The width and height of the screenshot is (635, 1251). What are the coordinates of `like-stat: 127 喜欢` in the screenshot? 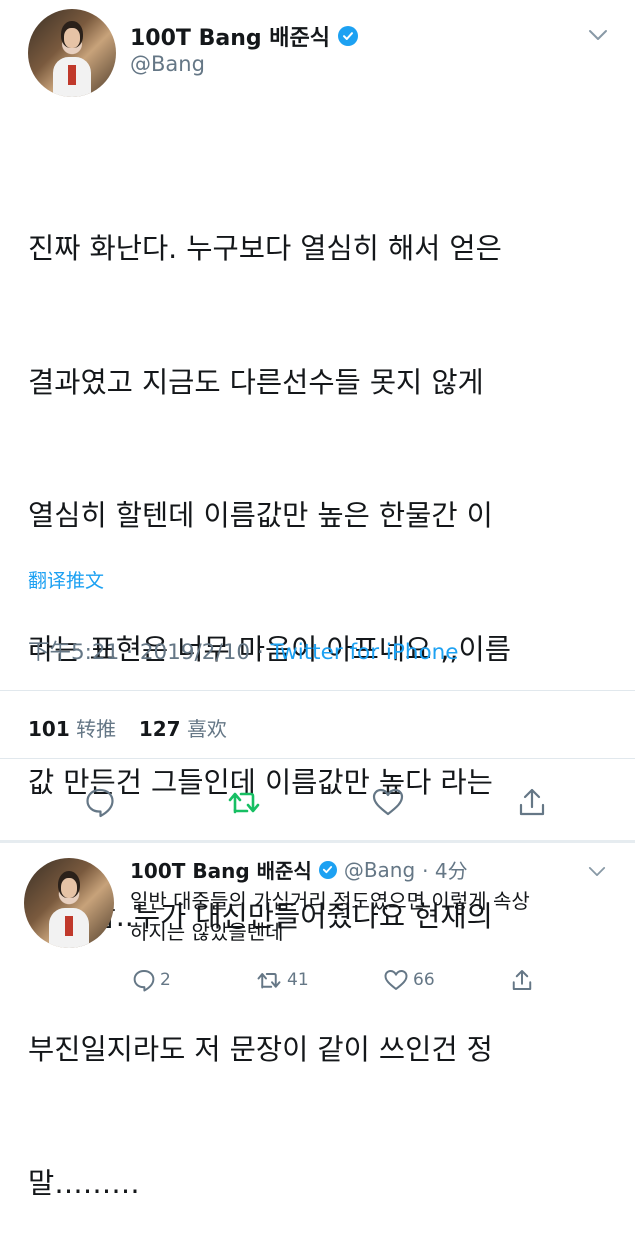 It's located at (183, 729).